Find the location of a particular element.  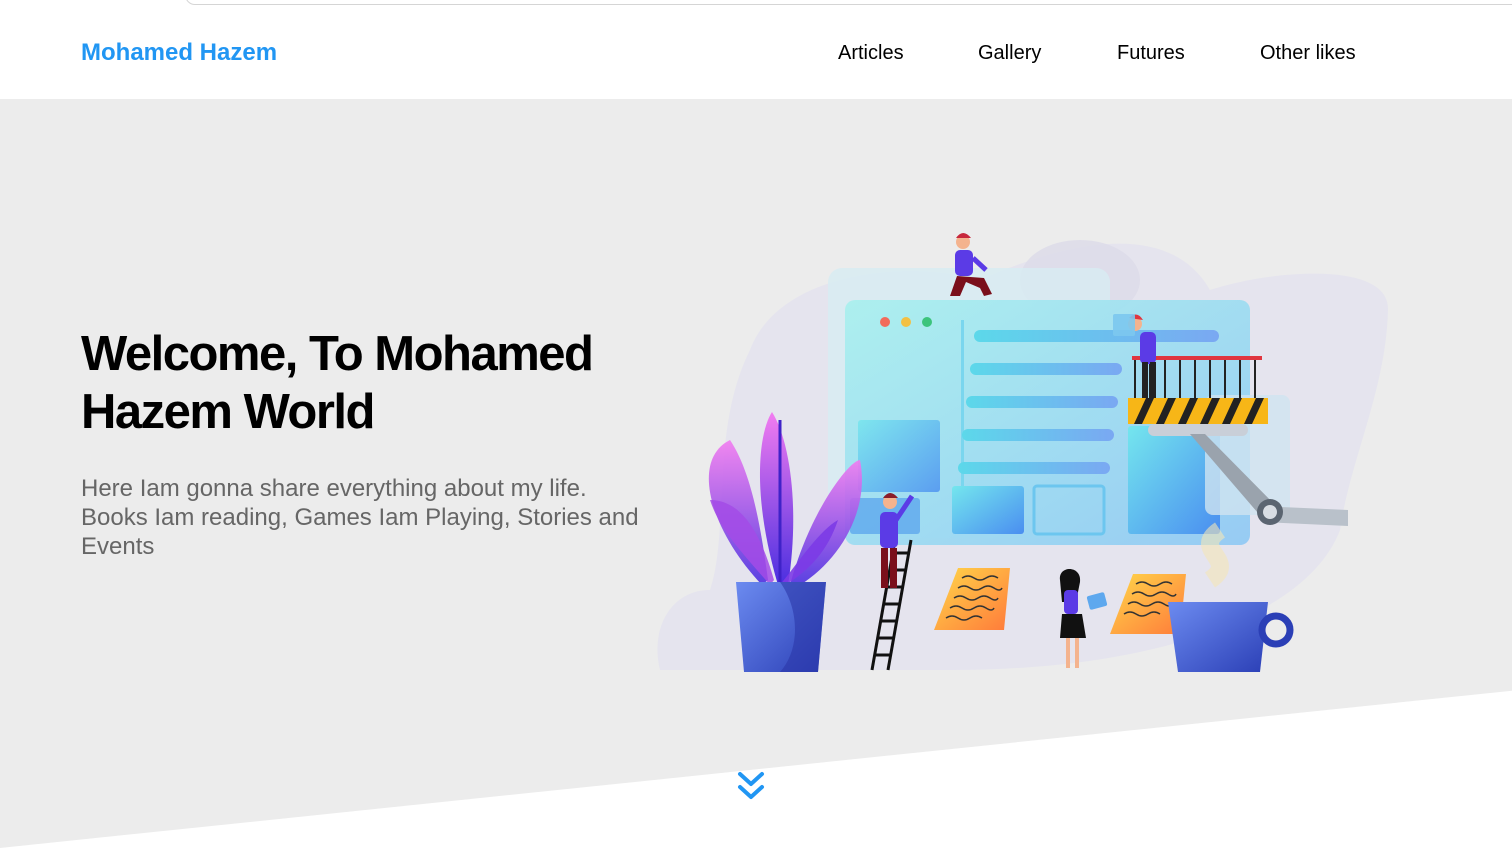

nav-link-gallery: Gallery is located at coordinates (1009, 53).